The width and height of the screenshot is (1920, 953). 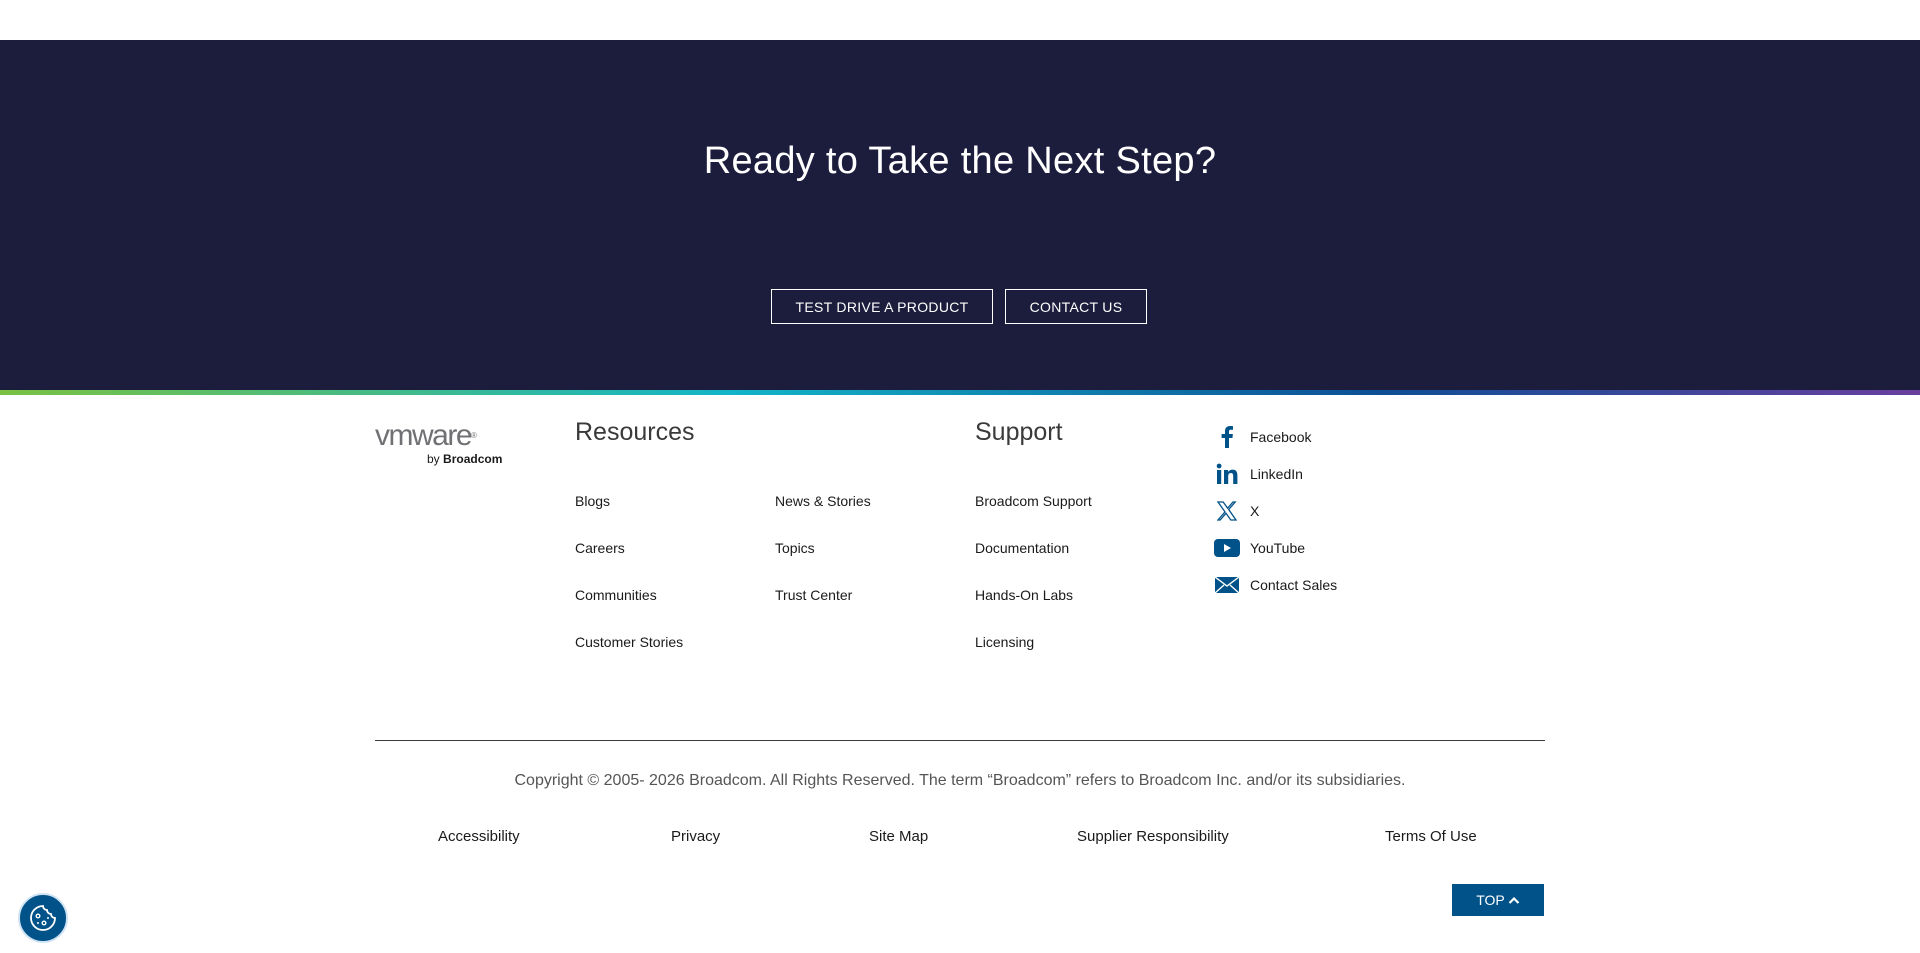 What do you see at coordinates (960, 740) in the screenshot?
I see `footer-divider` at bounding box center [960, 740].